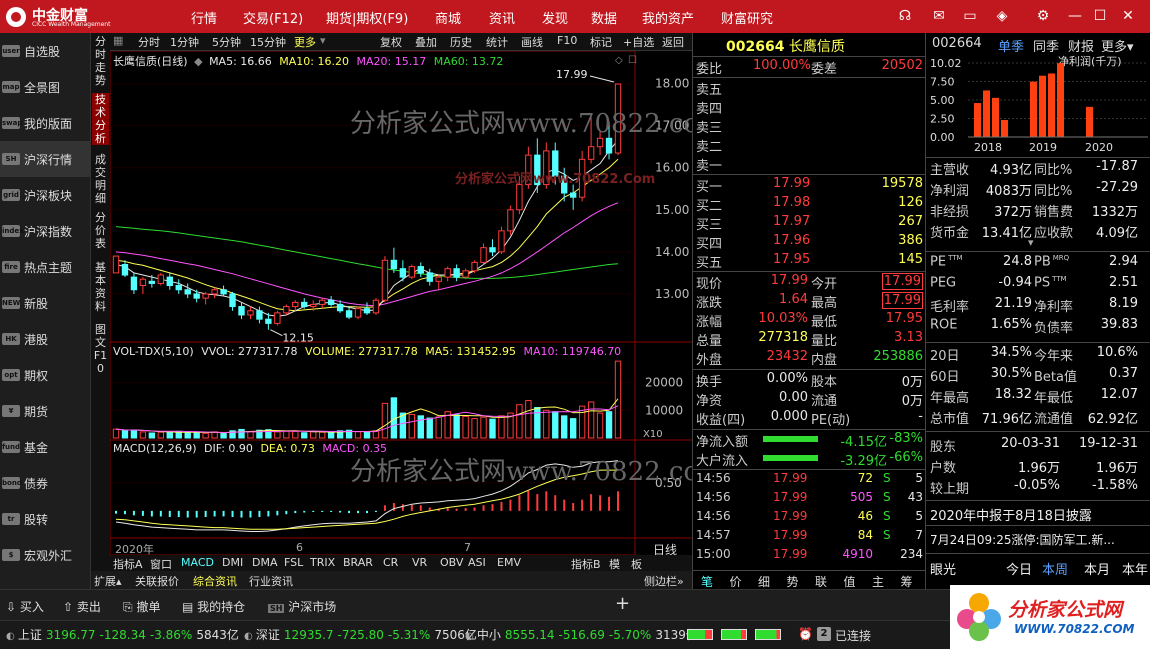 The image size is (1150, 649). I want to click on indicator-tab-2: MACD, so click(197, 562).